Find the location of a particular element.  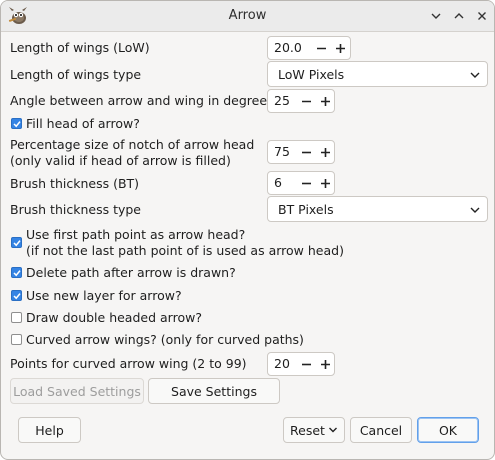

curved-points-spinner: 20 is located at coordinates (301, 364).